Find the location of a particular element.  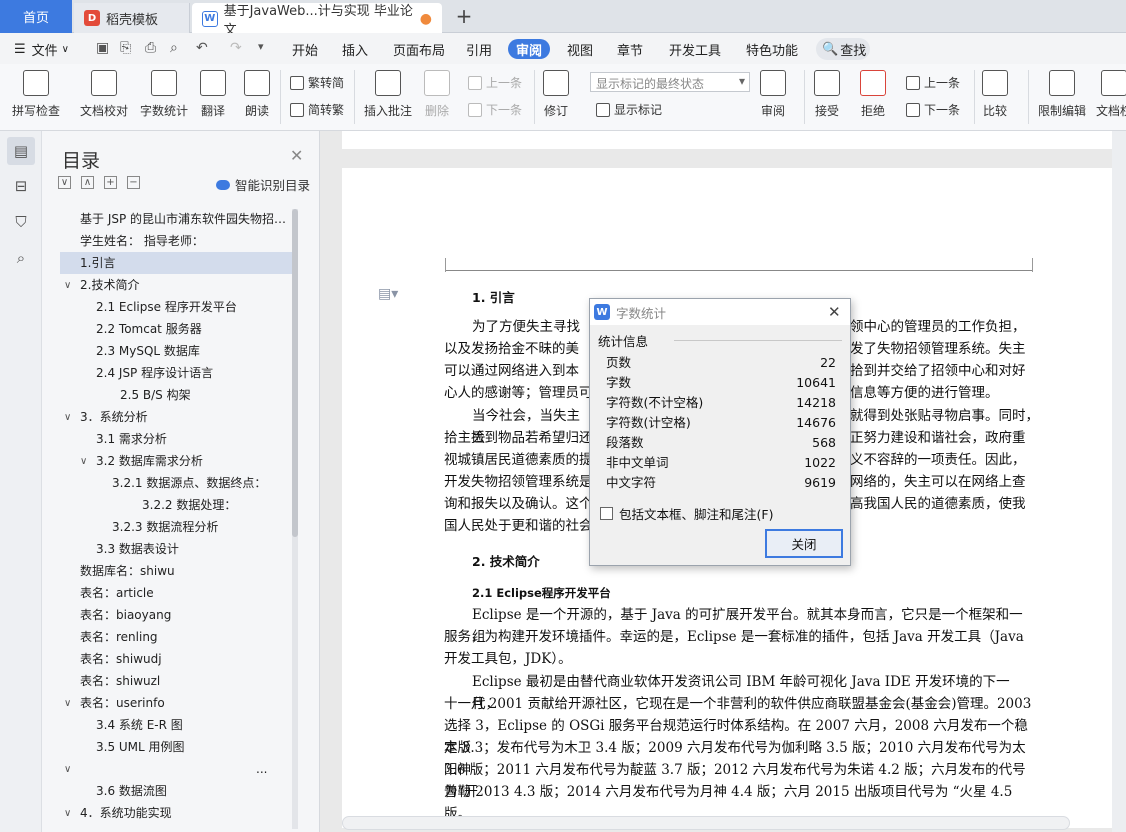

toc-item-selected: 1.引言 is located at coordinates (176, 263).